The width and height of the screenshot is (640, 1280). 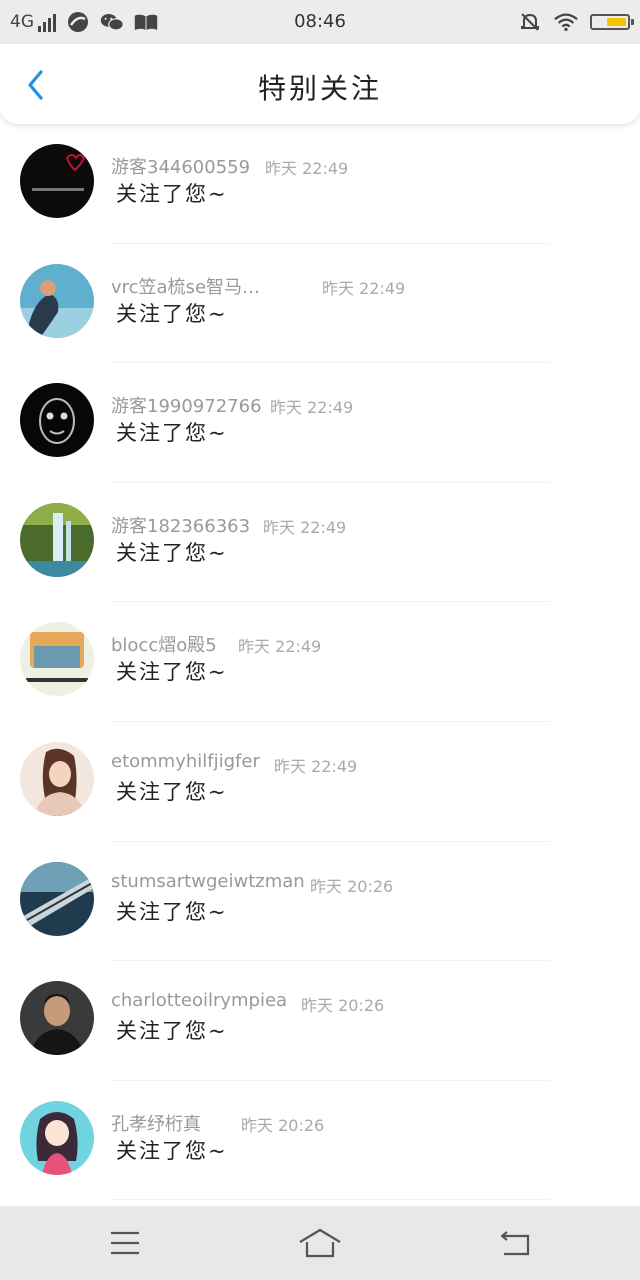 What do you see at coordinates (22, 22) in the screenshot?
I see `network-label: 4G` at bounding box center [22, 22].